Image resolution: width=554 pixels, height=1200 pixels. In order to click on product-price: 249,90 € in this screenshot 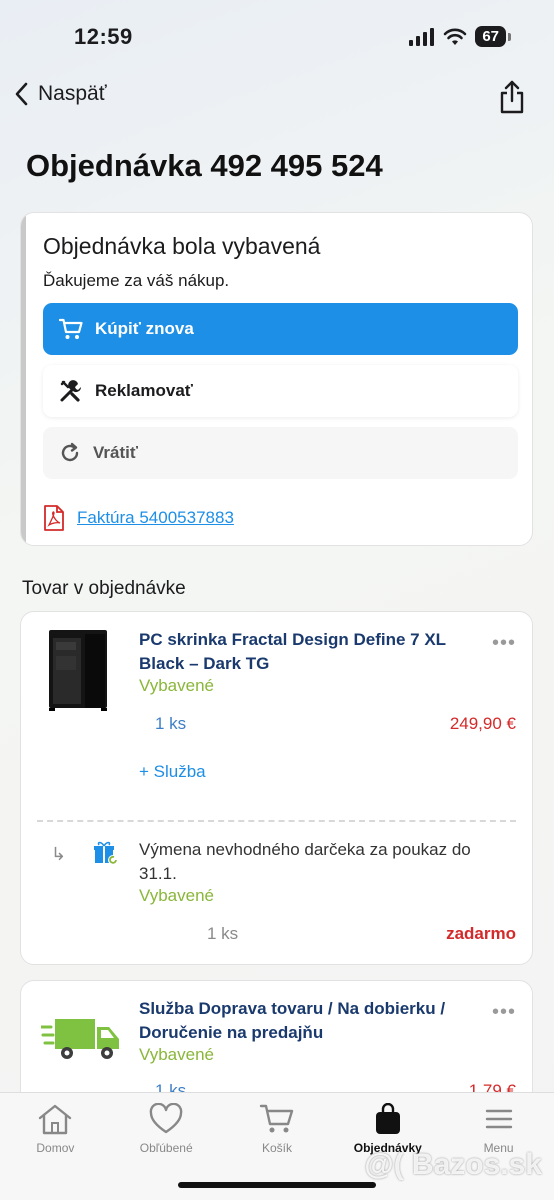, I will do `click(482, 723)`.